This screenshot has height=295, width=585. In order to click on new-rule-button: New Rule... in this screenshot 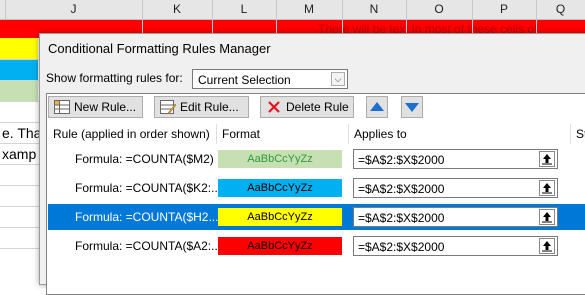, I will do `click(95, 107)`.